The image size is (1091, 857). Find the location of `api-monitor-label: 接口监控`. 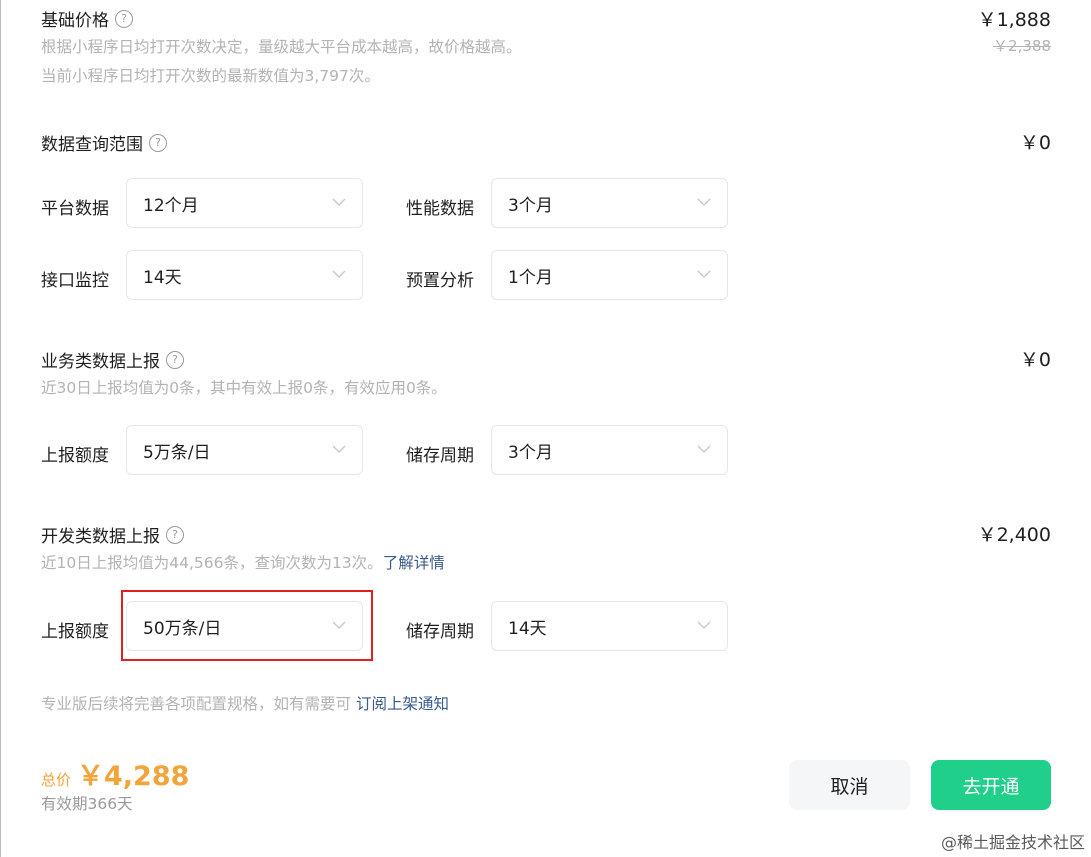

api-monitor-label: 接口监控 is located at coordinates (75, 281).